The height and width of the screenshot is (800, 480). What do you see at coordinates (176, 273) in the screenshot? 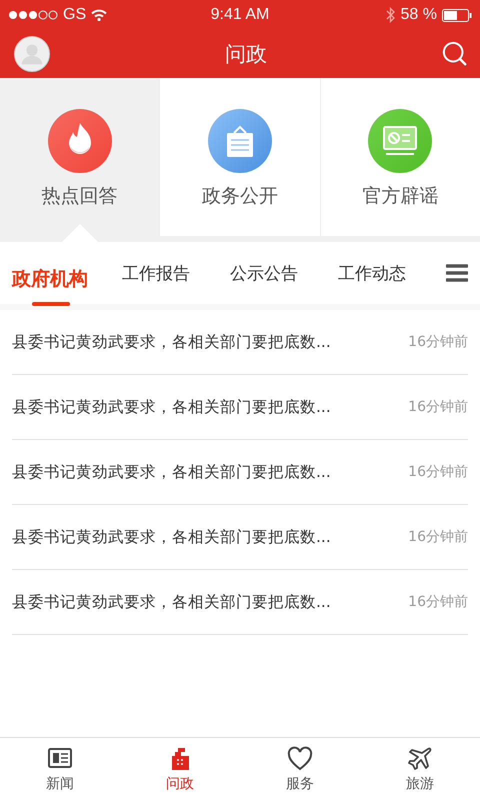
I see `category-tab: 工作报告` at bounding box center [176, 273].